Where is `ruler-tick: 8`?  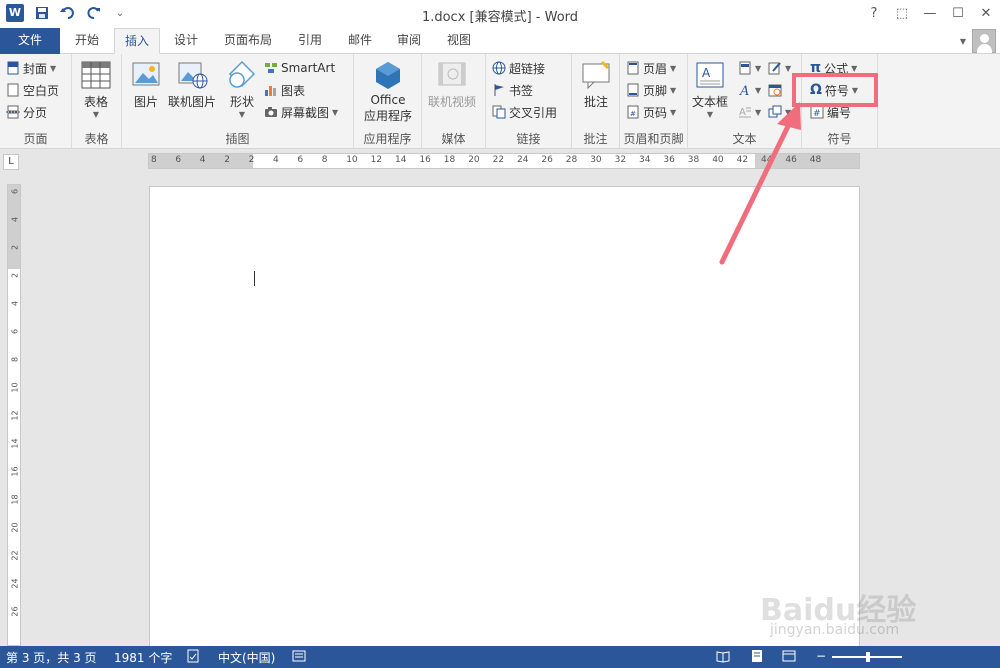
ruler-tick: 8 is located at coordinates (154, 160).